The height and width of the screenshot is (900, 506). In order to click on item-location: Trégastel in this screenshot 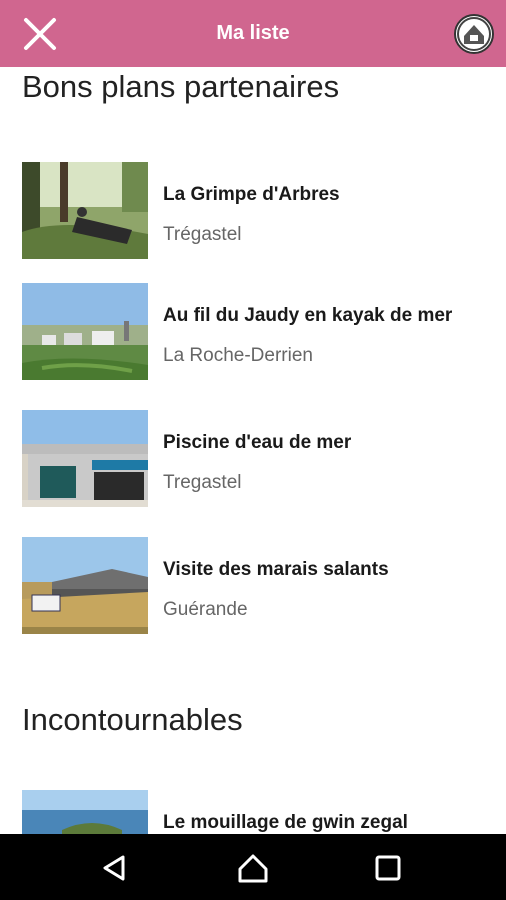, I will do `click(202, 234)`.